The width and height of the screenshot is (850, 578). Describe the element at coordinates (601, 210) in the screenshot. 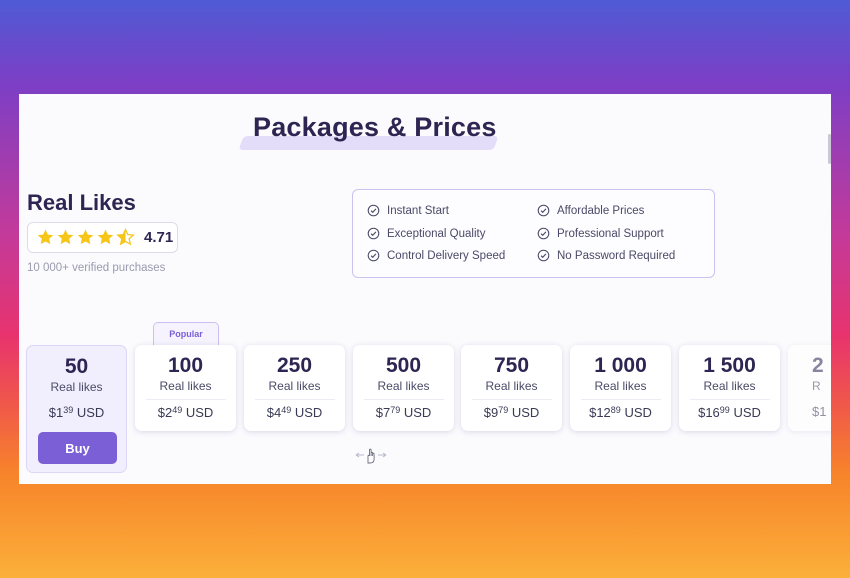

I see `feature-label: Affordable Prices` at that location.